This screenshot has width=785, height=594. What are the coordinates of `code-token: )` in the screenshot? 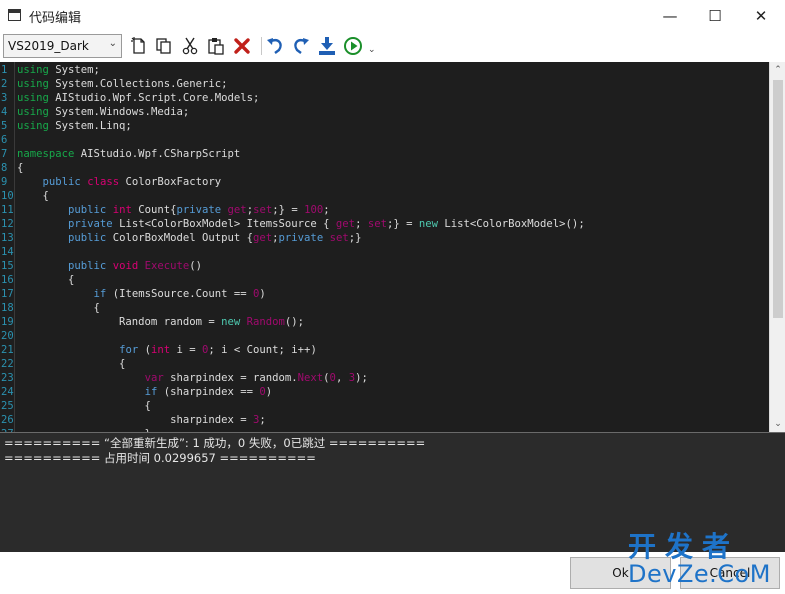 It's located at (262, 294).